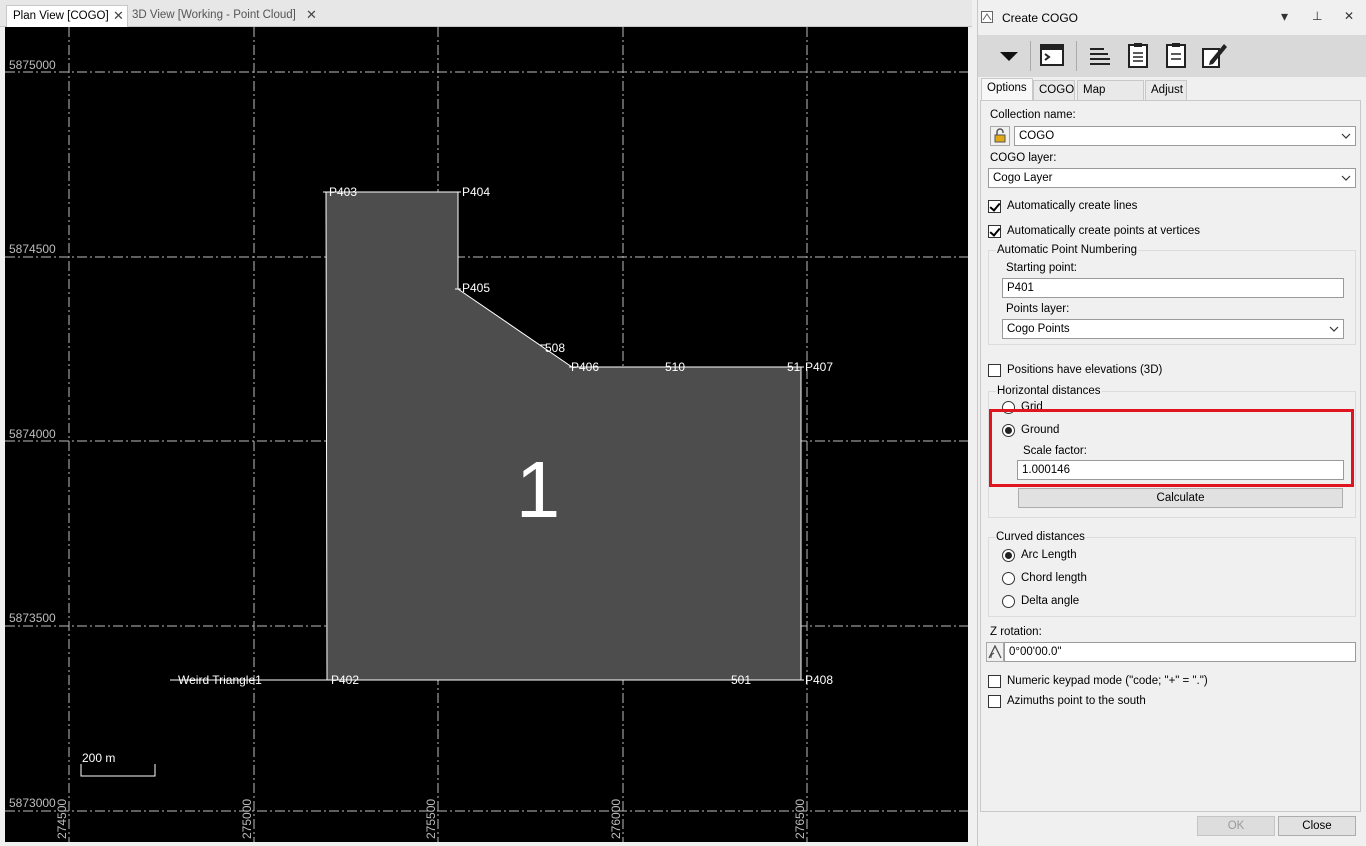  Describe the element at coordinates (1023, 158) in the screenshot. I see `cogo-layer-label: COGO layer:` at that location.